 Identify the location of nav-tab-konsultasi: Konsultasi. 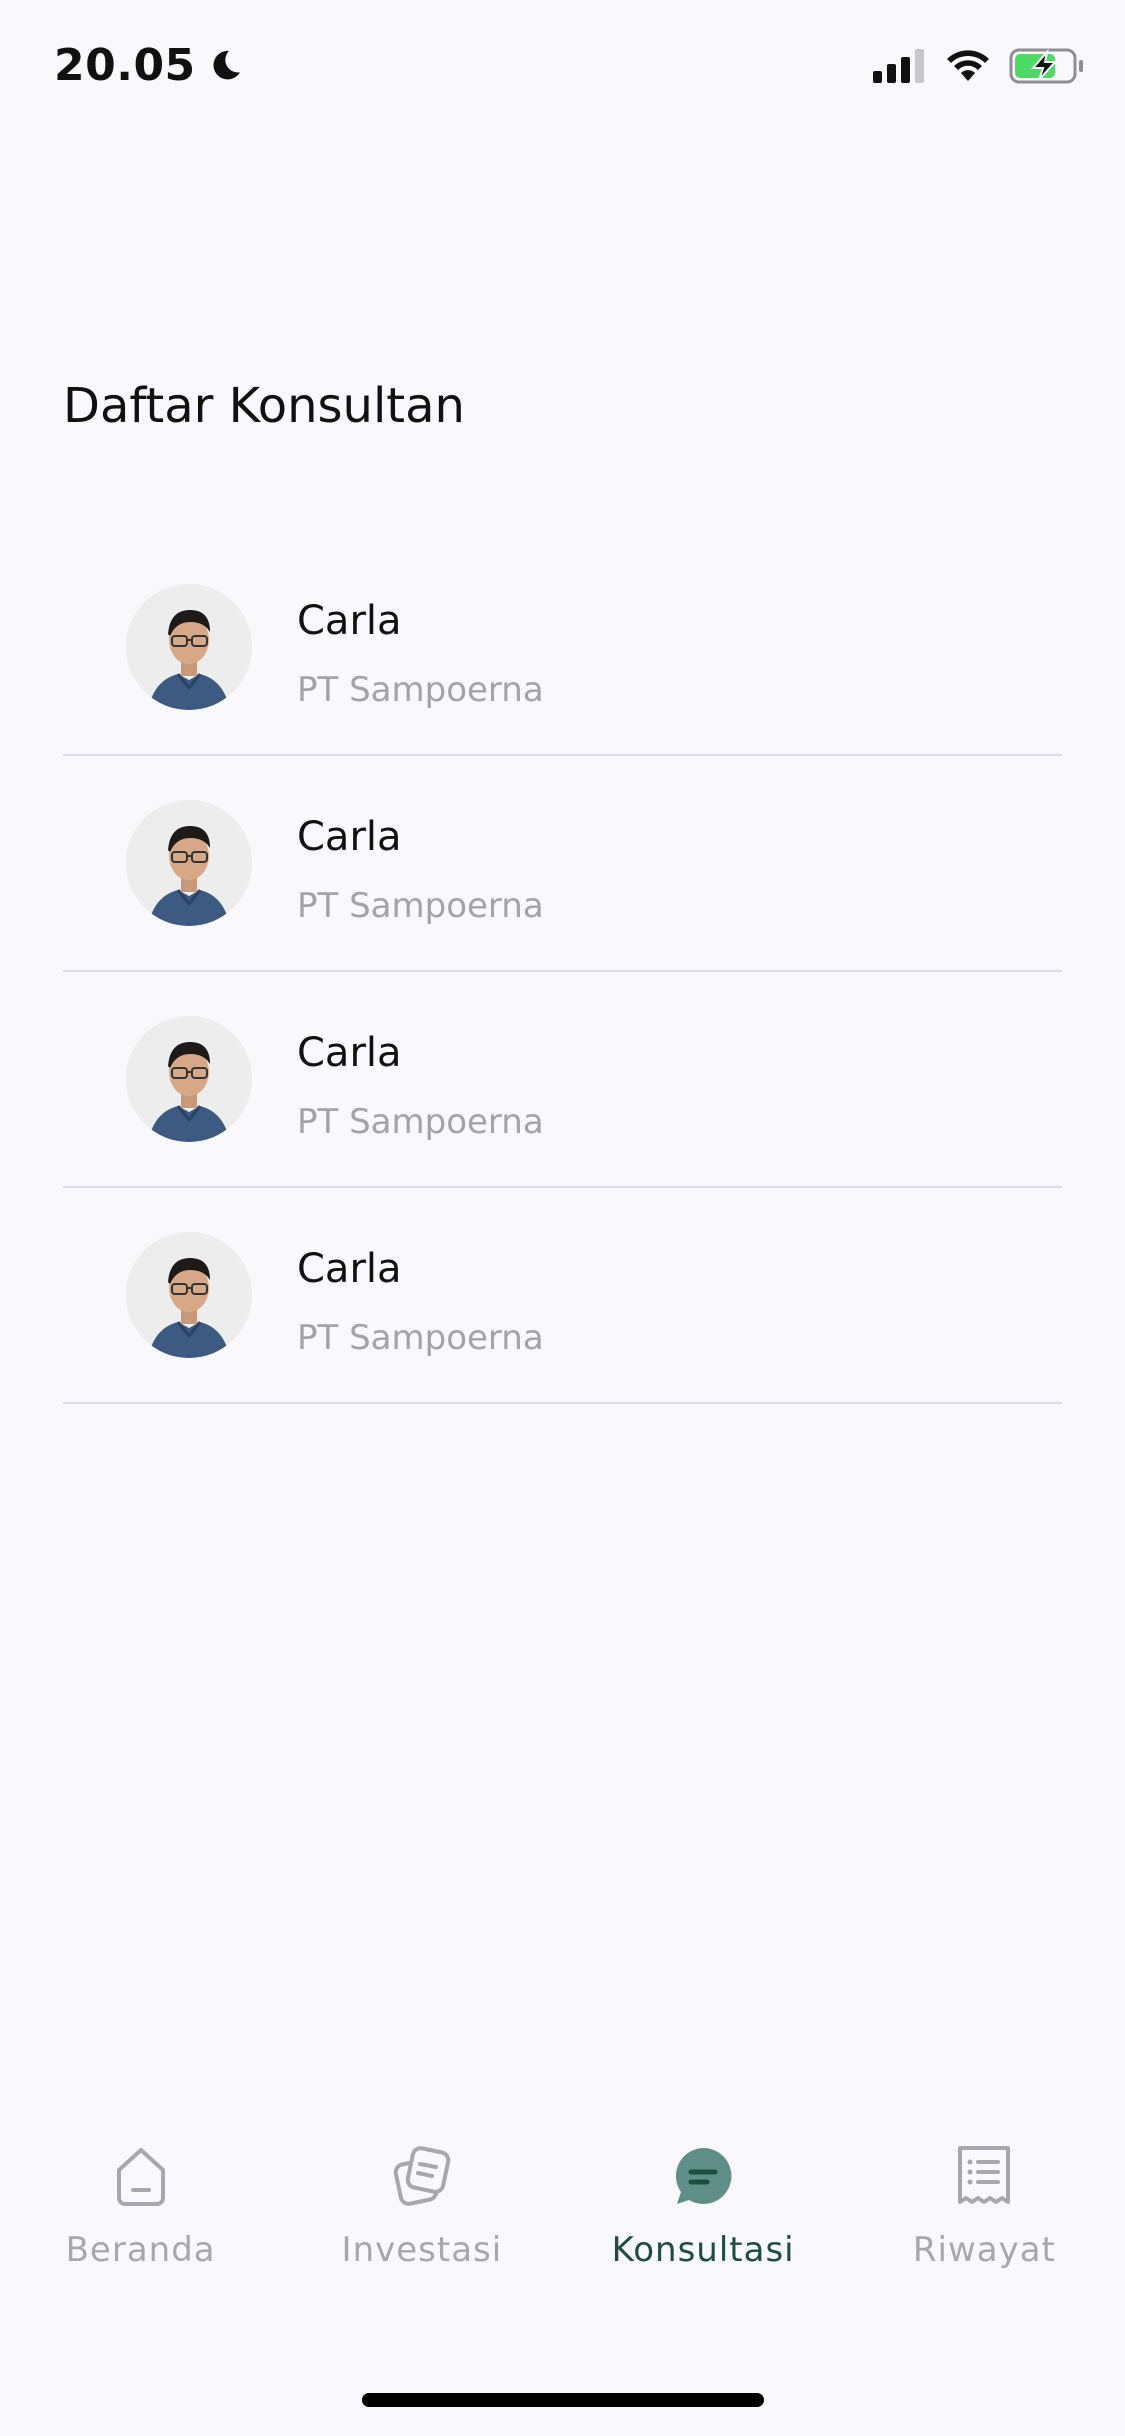
(703, 2220).